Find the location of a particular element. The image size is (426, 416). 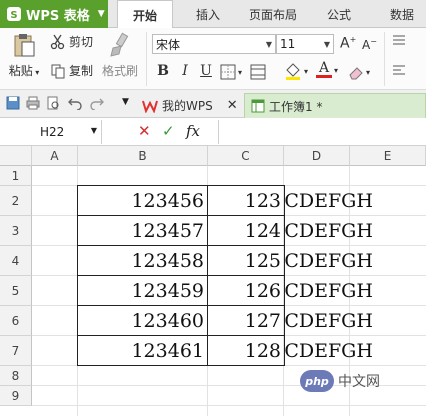

copy-label: 复制 is located at coordinates (81, 71).